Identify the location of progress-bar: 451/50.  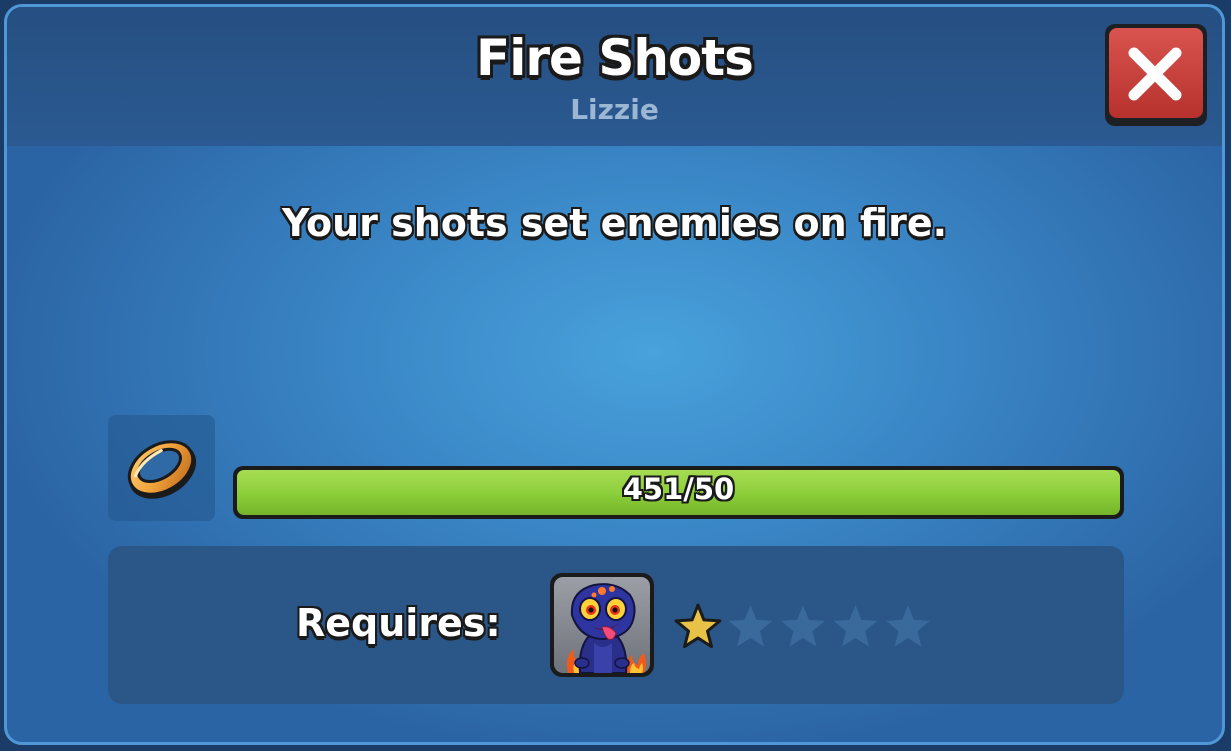
(678, 492).